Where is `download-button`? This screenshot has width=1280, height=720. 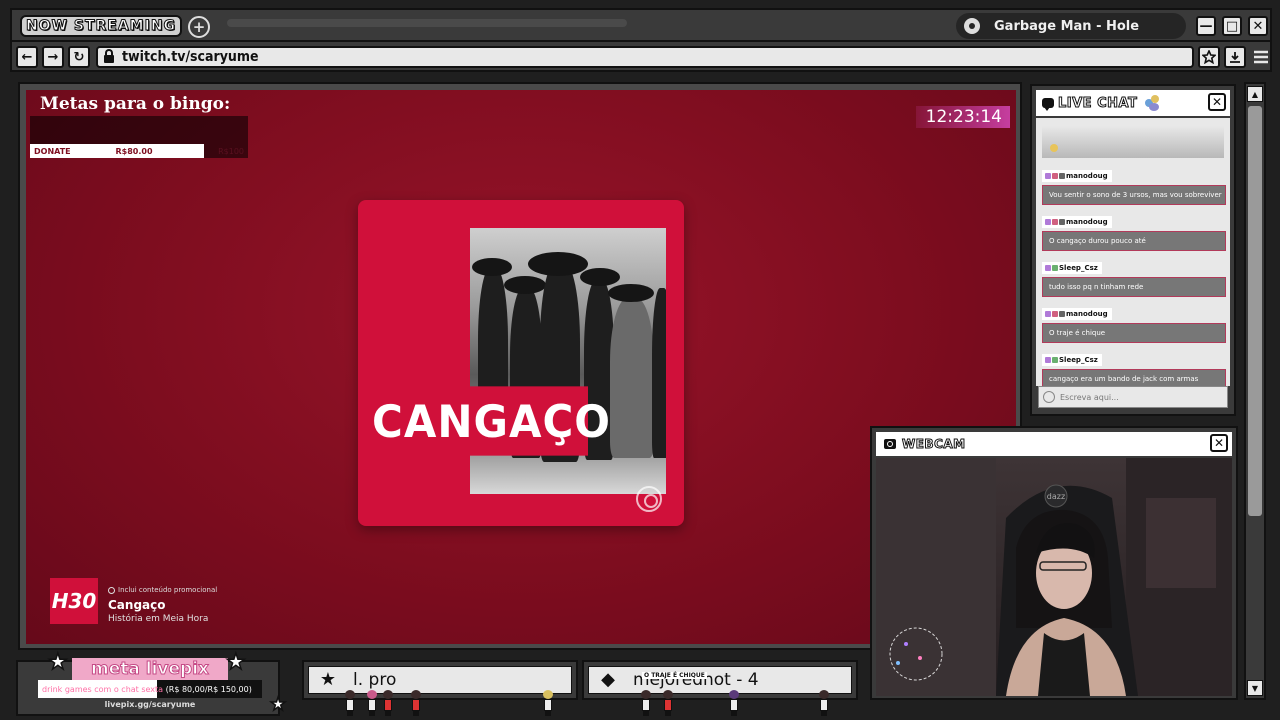
download-button is located at coordinates (1235, 57).